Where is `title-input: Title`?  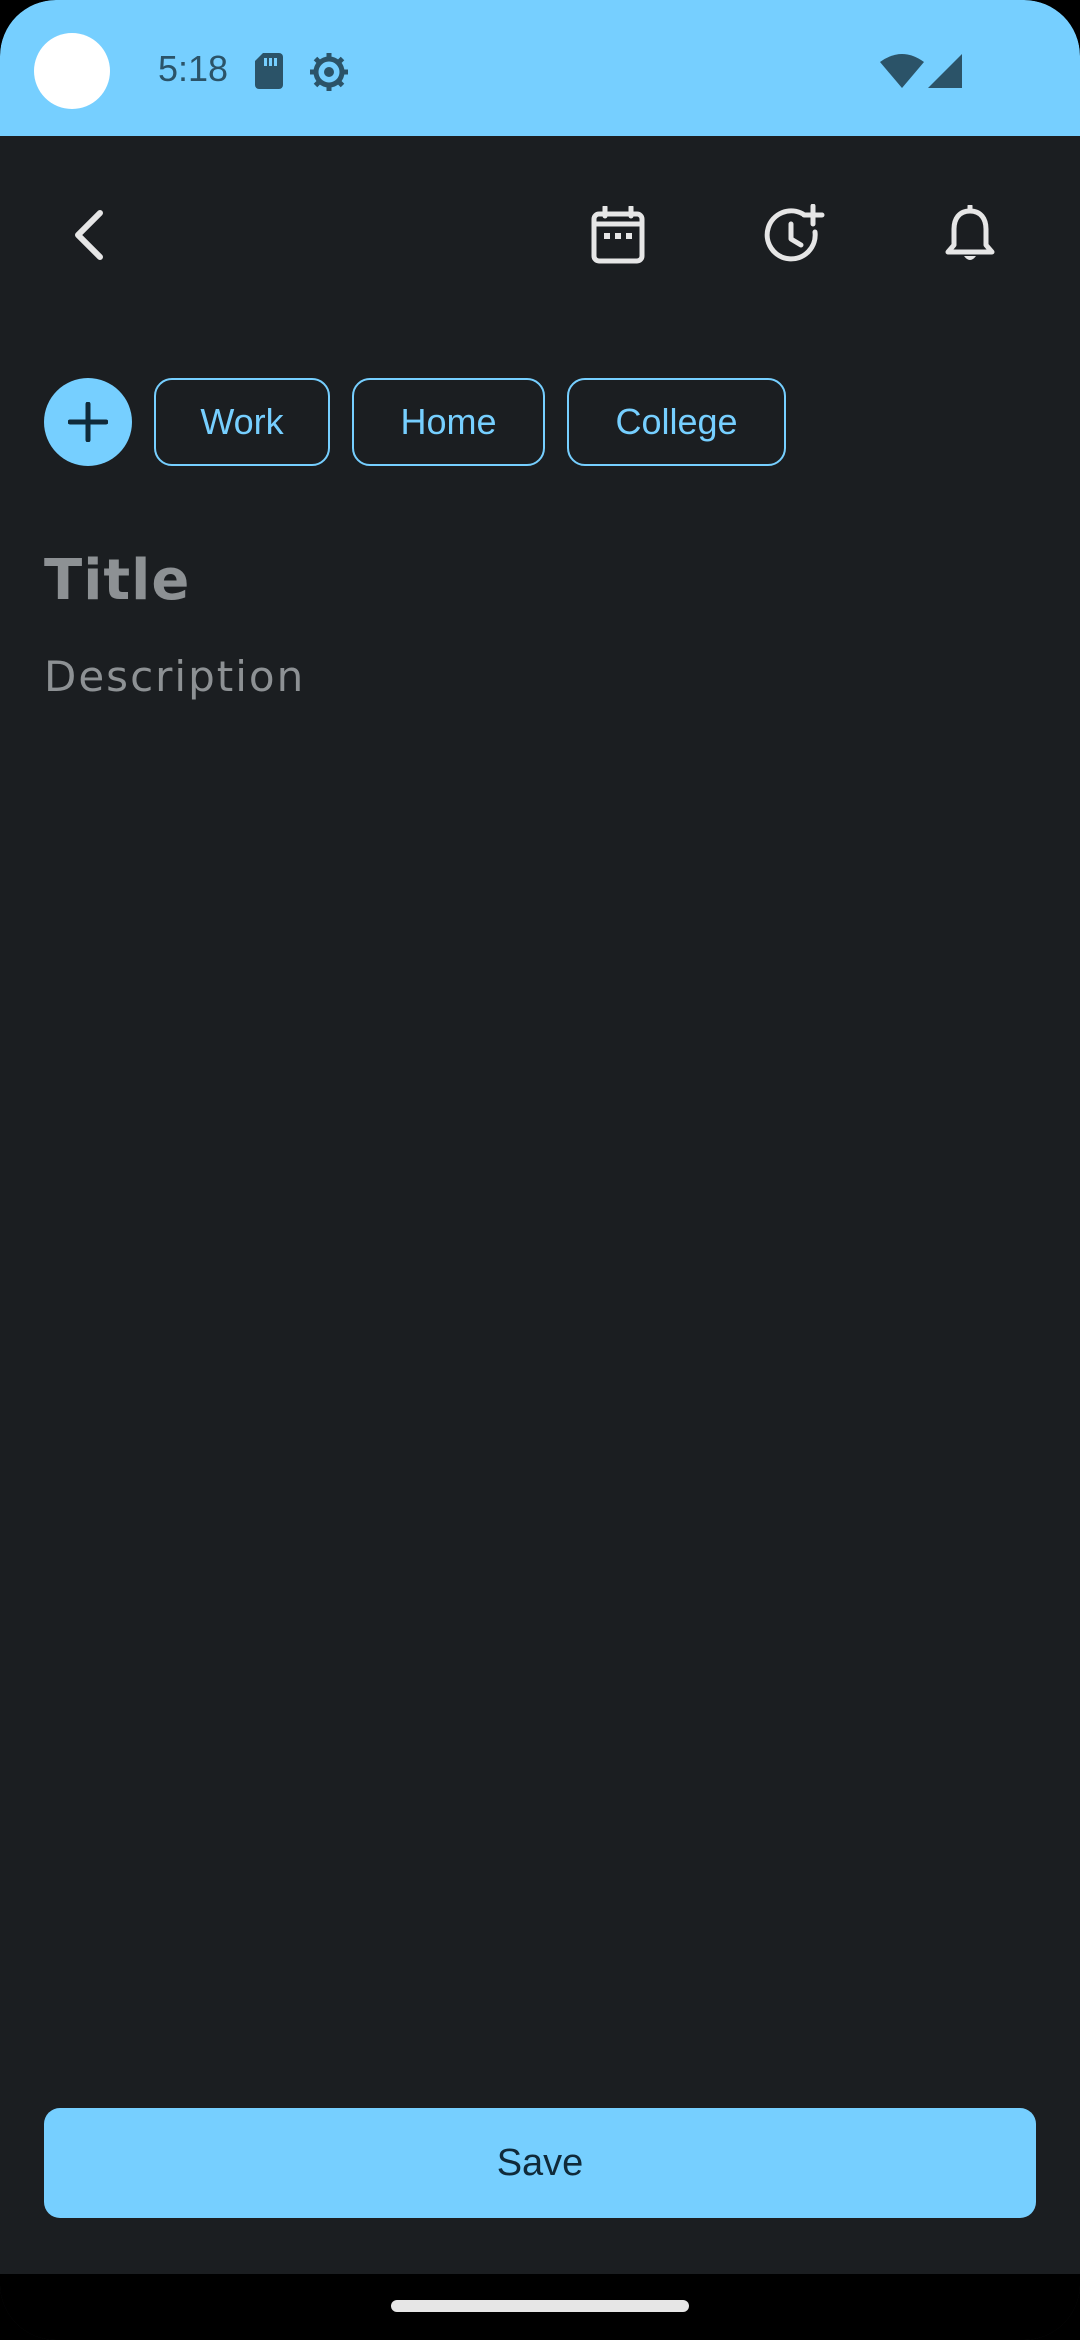
title-input: Title is located at coordinates (539, 583).